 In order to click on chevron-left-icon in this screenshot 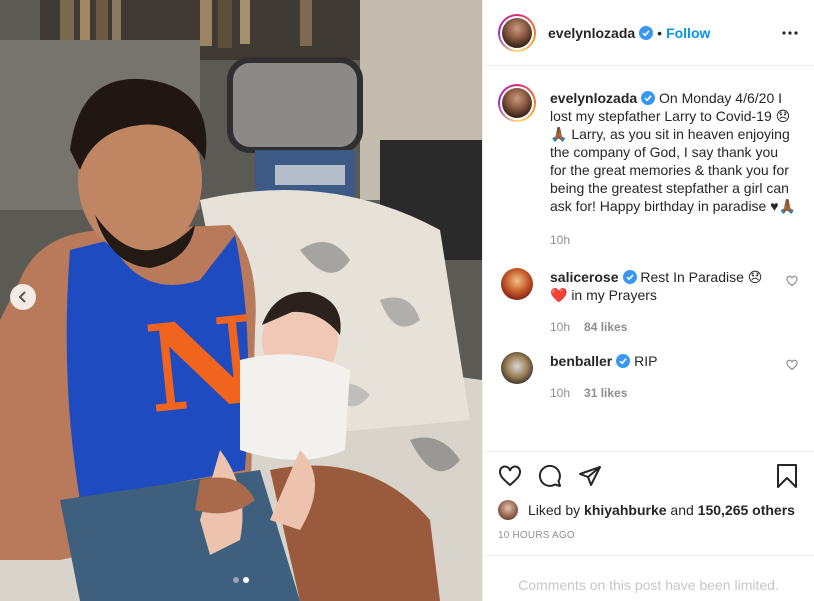, I will do `click(22, 297)`.